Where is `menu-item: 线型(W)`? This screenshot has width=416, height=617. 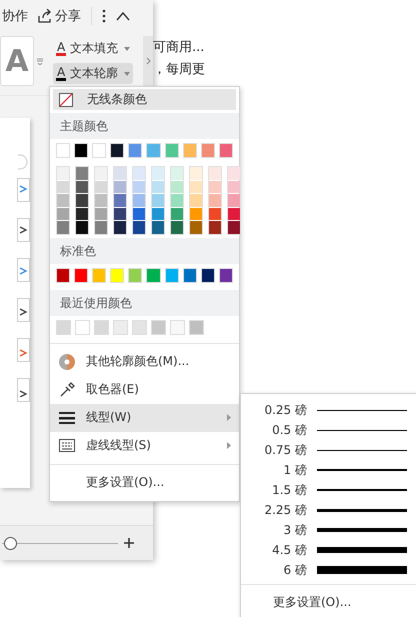 menu-item: 线型(W) is located at coordinates (144, 418).